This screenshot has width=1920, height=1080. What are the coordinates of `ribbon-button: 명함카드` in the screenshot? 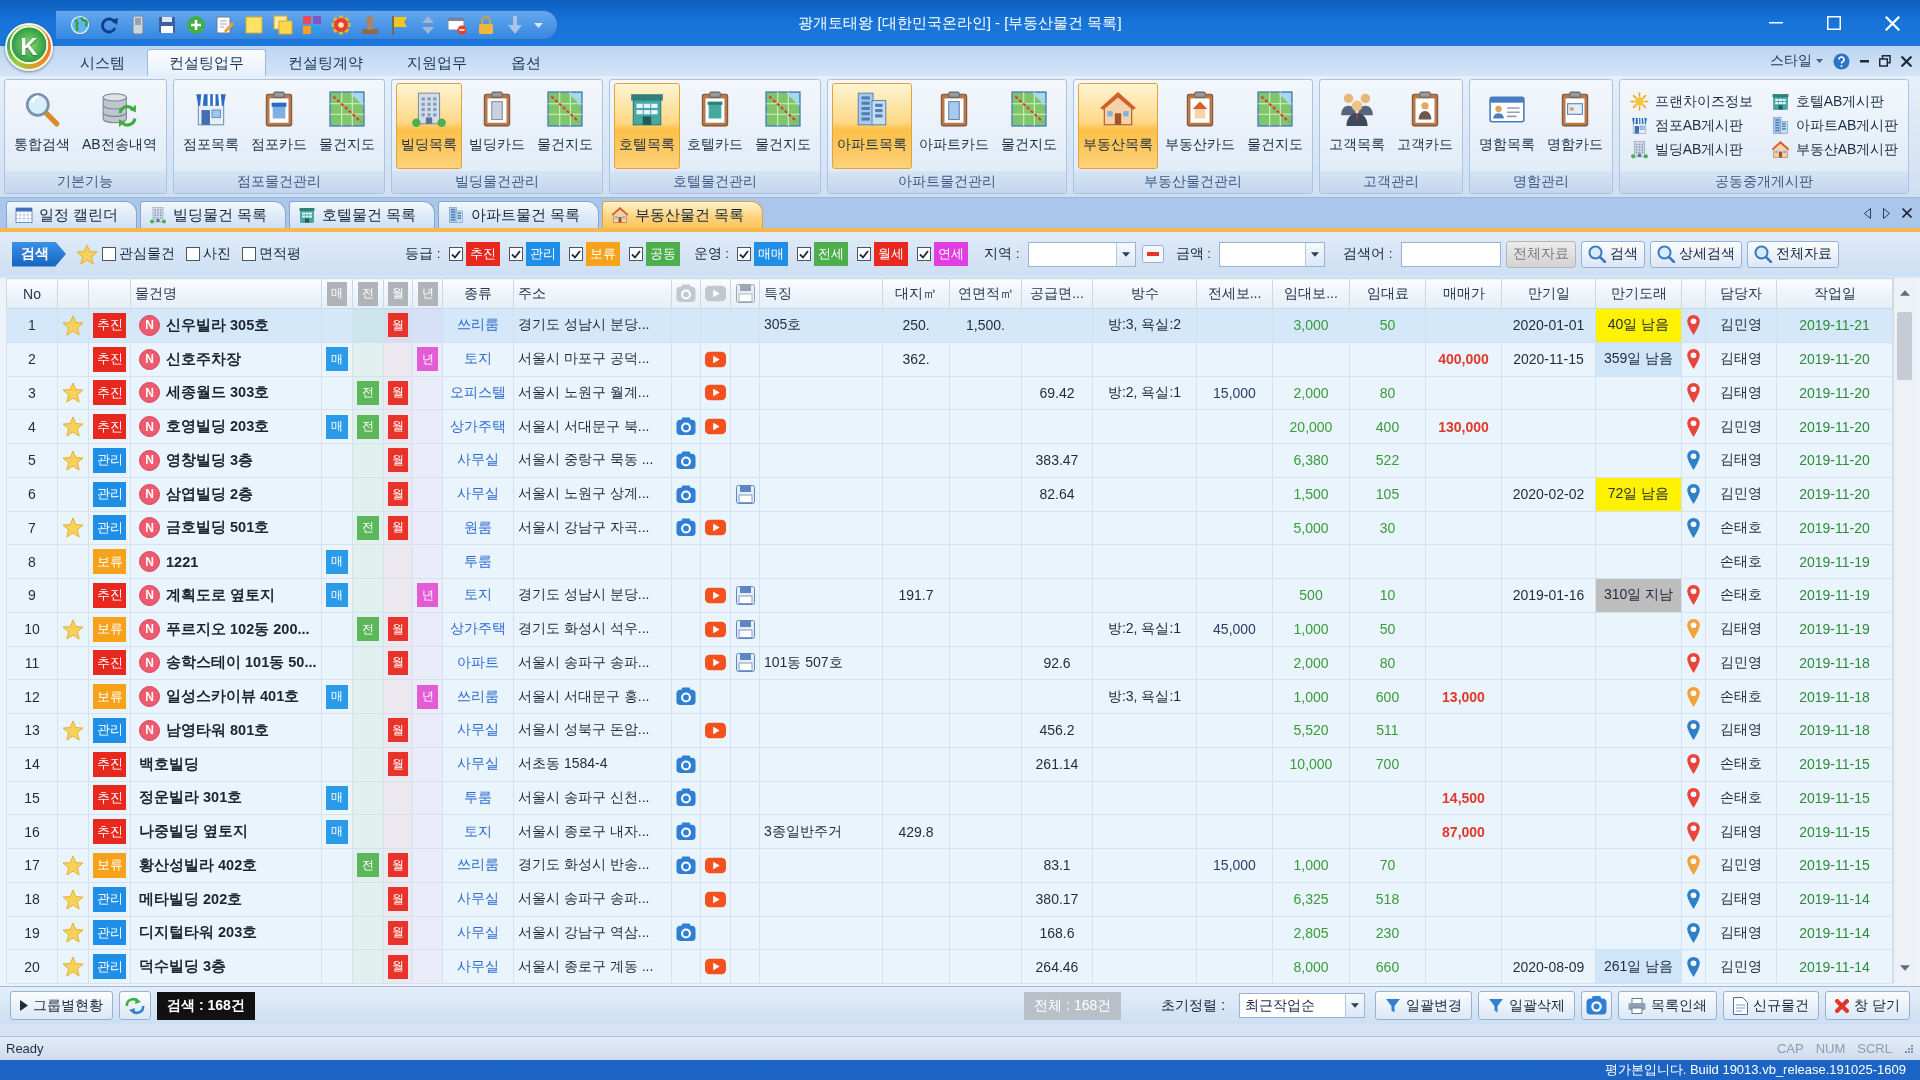 It's located at (1574, 126).